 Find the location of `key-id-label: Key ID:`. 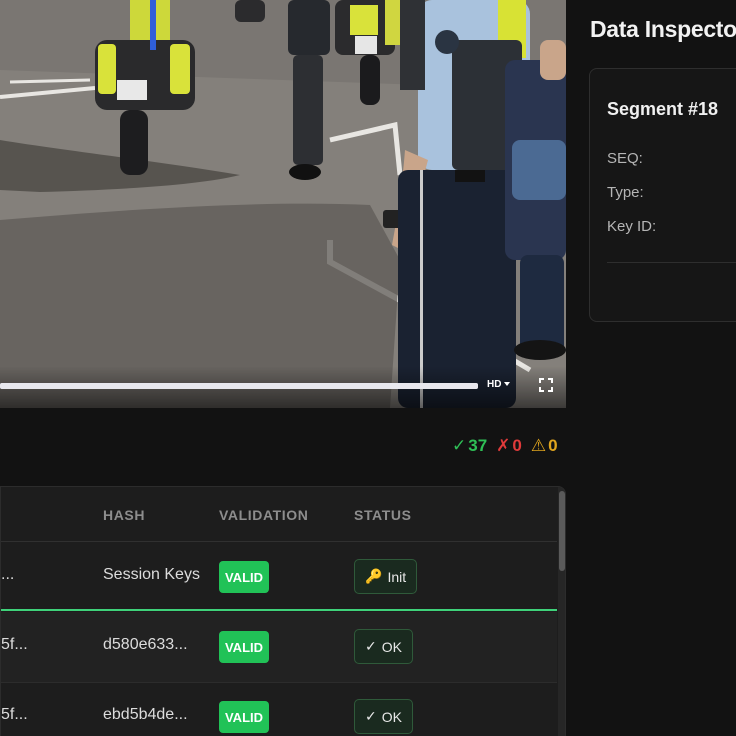

key-id-label: Key ID: is located at coordinates (632, 226).